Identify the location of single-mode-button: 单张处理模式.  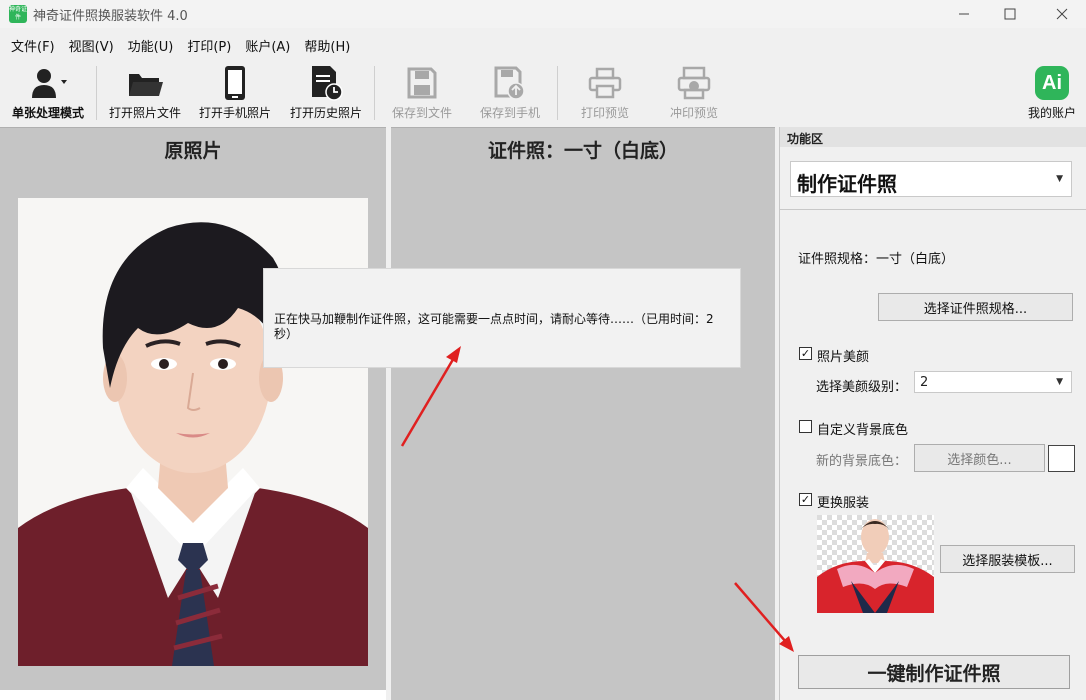
(48, 94).